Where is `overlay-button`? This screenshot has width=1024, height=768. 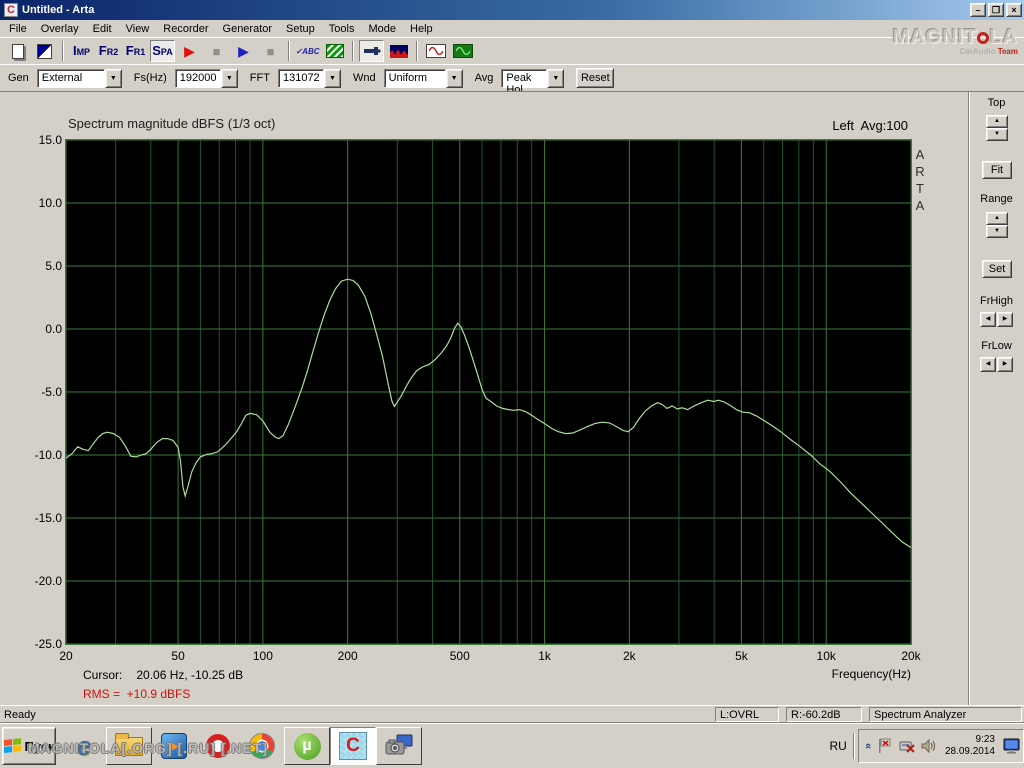 overlay-button is located at coordinates (44, 51).